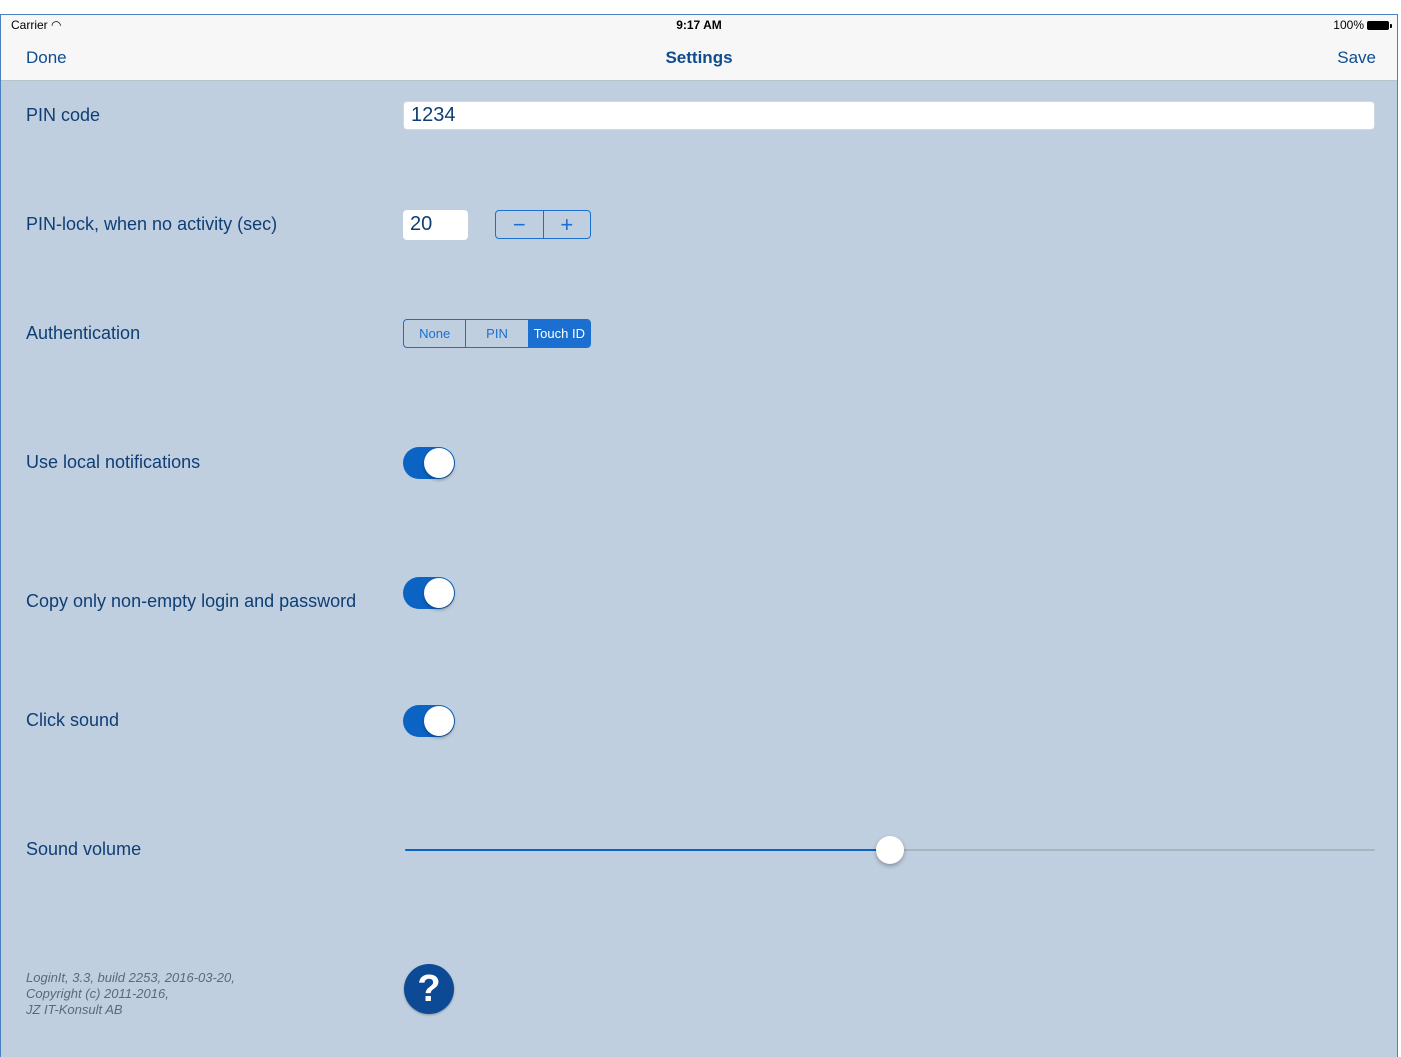 The image size is (1401, 1057). I want to click on page-title: Settings, so click(699, 57).